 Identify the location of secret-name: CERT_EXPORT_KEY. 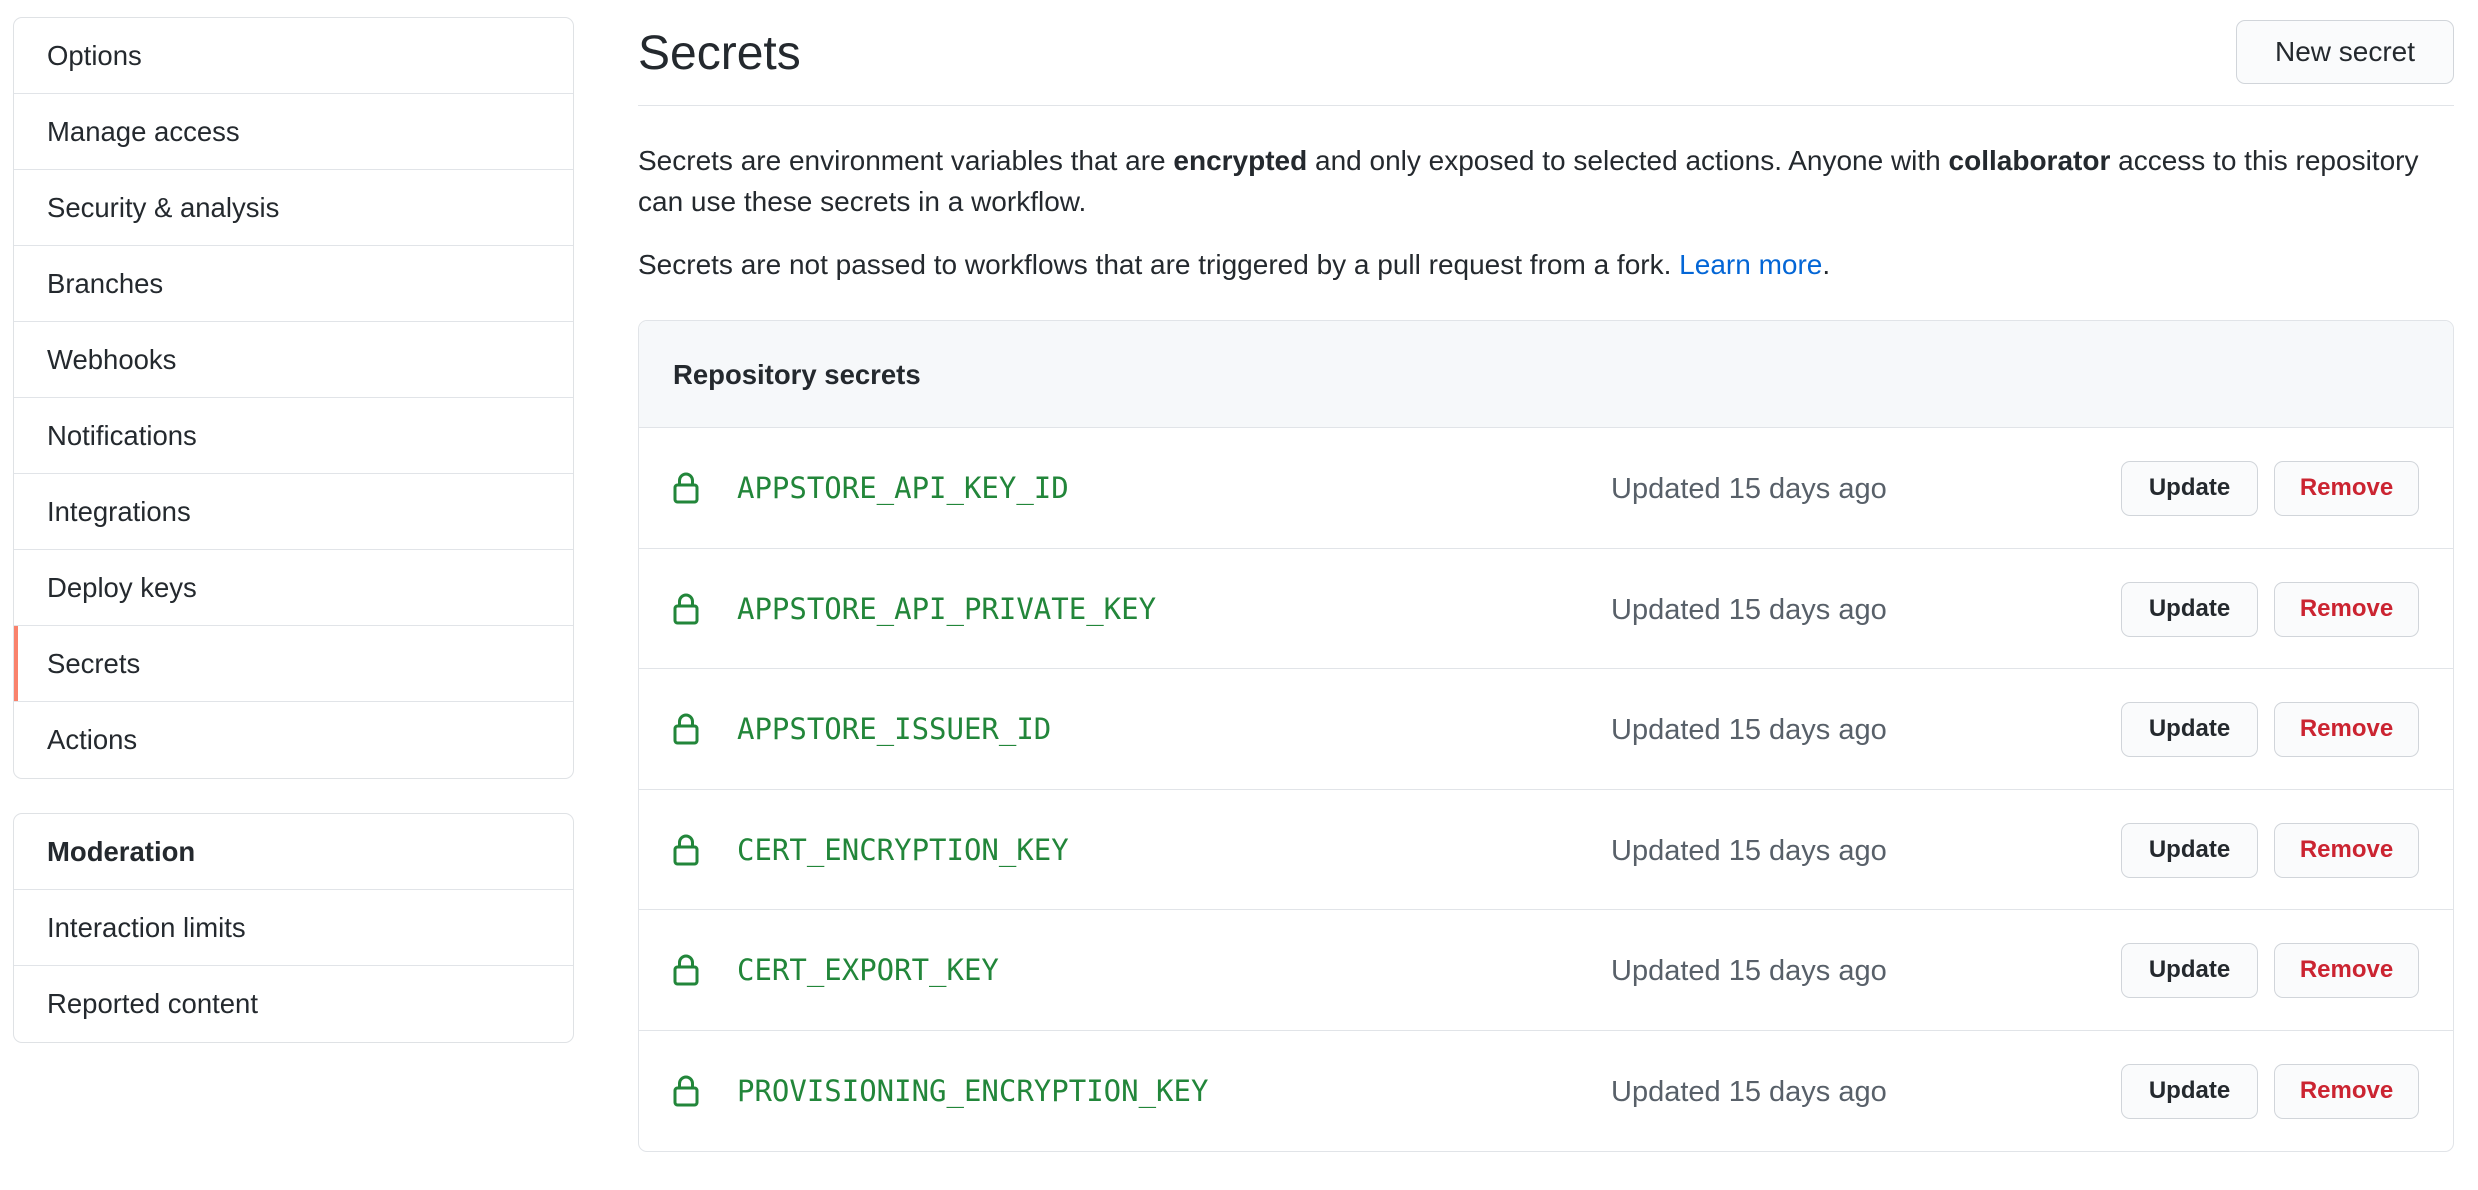
(868, 970).